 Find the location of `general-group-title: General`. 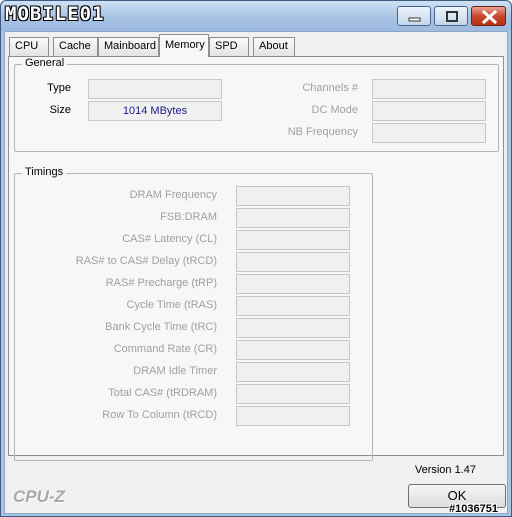

general-group-title: General is located at coordinates (45, 63).